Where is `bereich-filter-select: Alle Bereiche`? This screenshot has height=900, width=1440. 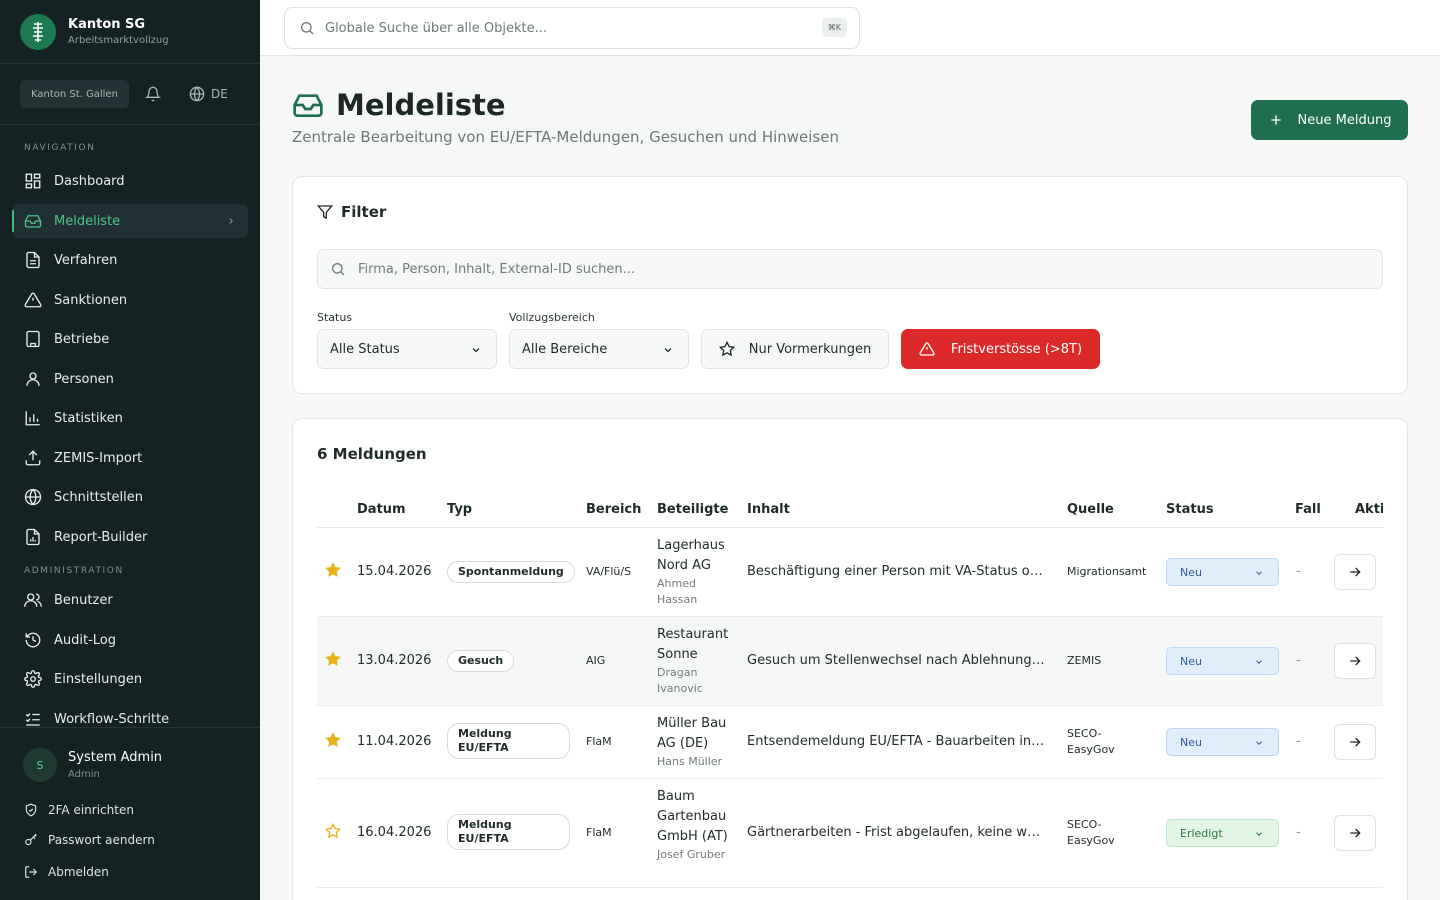
bereich-filter-select: Alle Bereiche is located at coordinates (599, 349).